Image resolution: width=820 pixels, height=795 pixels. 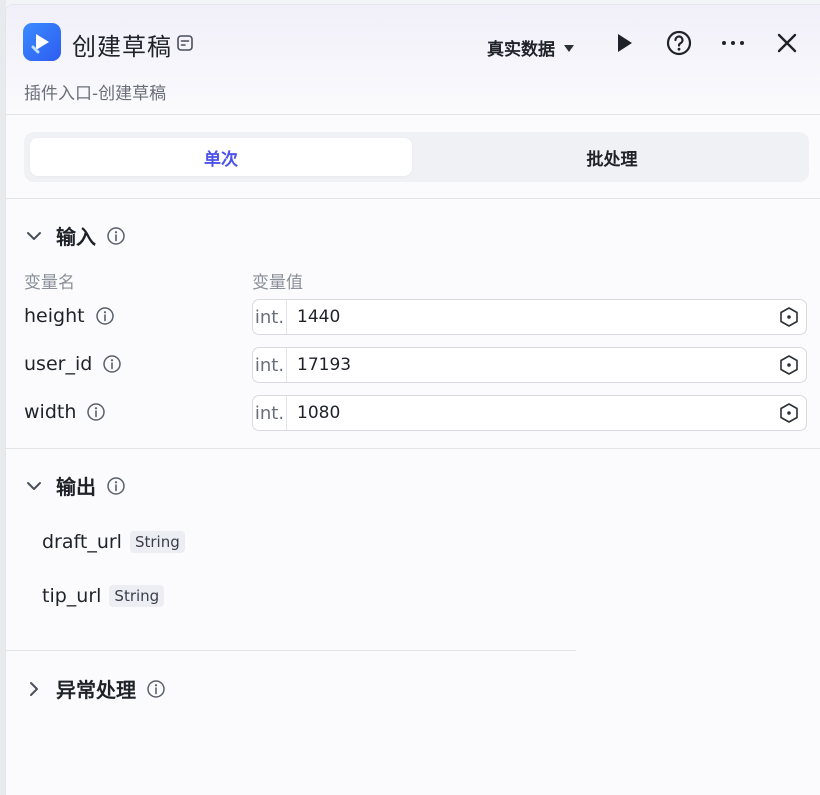 I want to click on link-badge-icon, so click(x=185, y=43).